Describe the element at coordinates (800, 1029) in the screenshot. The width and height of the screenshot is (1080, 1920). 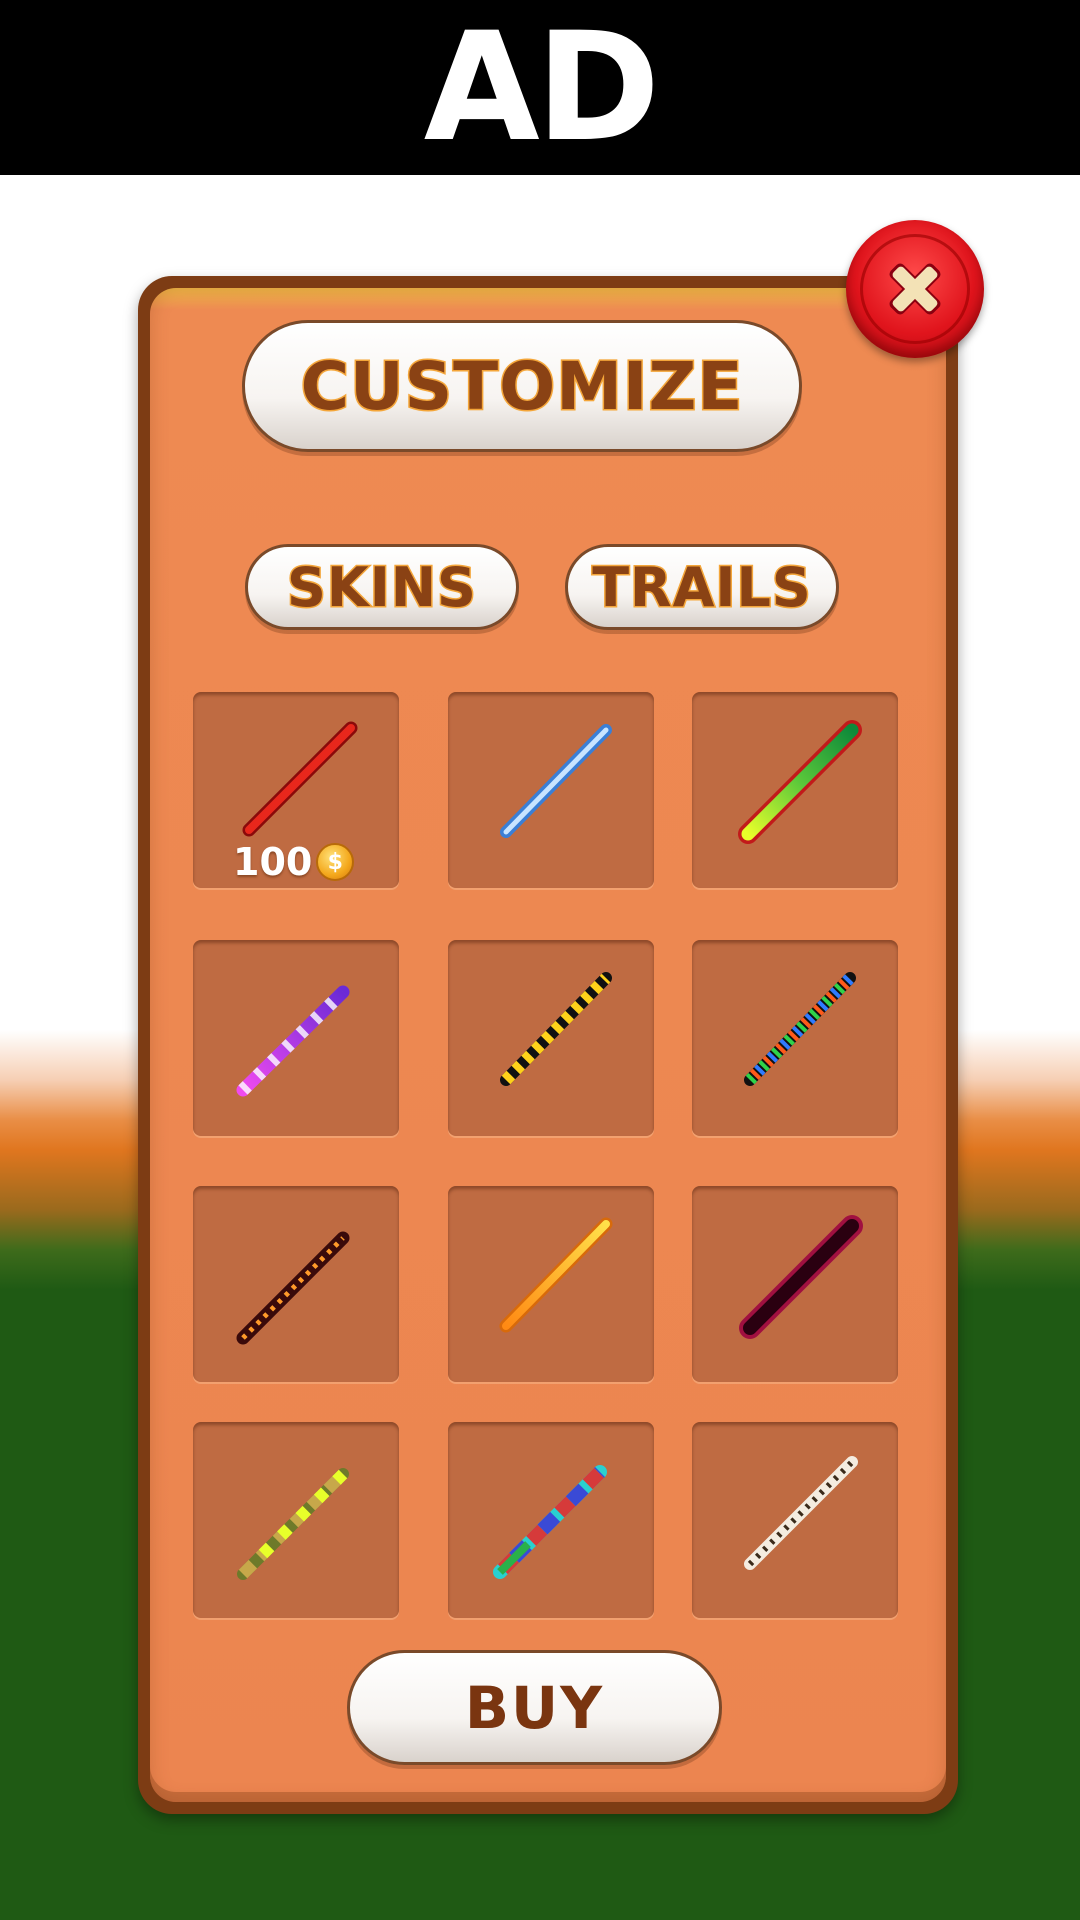
I see `rainbow-stripe-stick-icon` at that location.